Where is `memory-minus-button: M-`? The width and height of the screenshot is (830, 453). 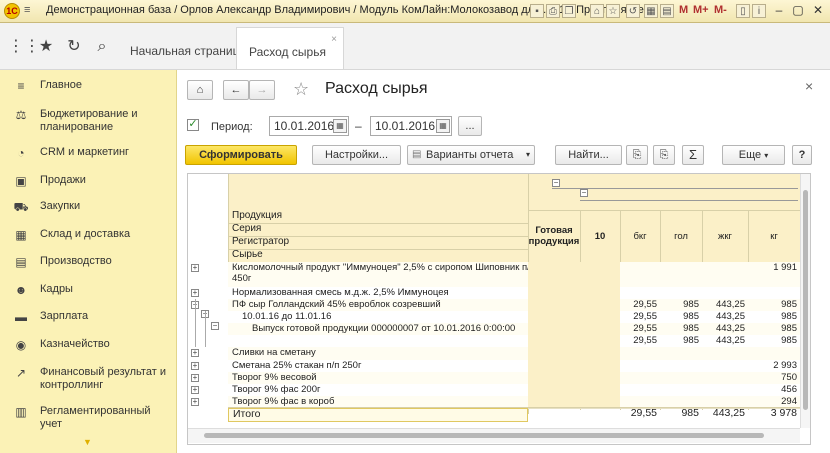 memory-minus-button: M- is located at coordinates (720, 10).